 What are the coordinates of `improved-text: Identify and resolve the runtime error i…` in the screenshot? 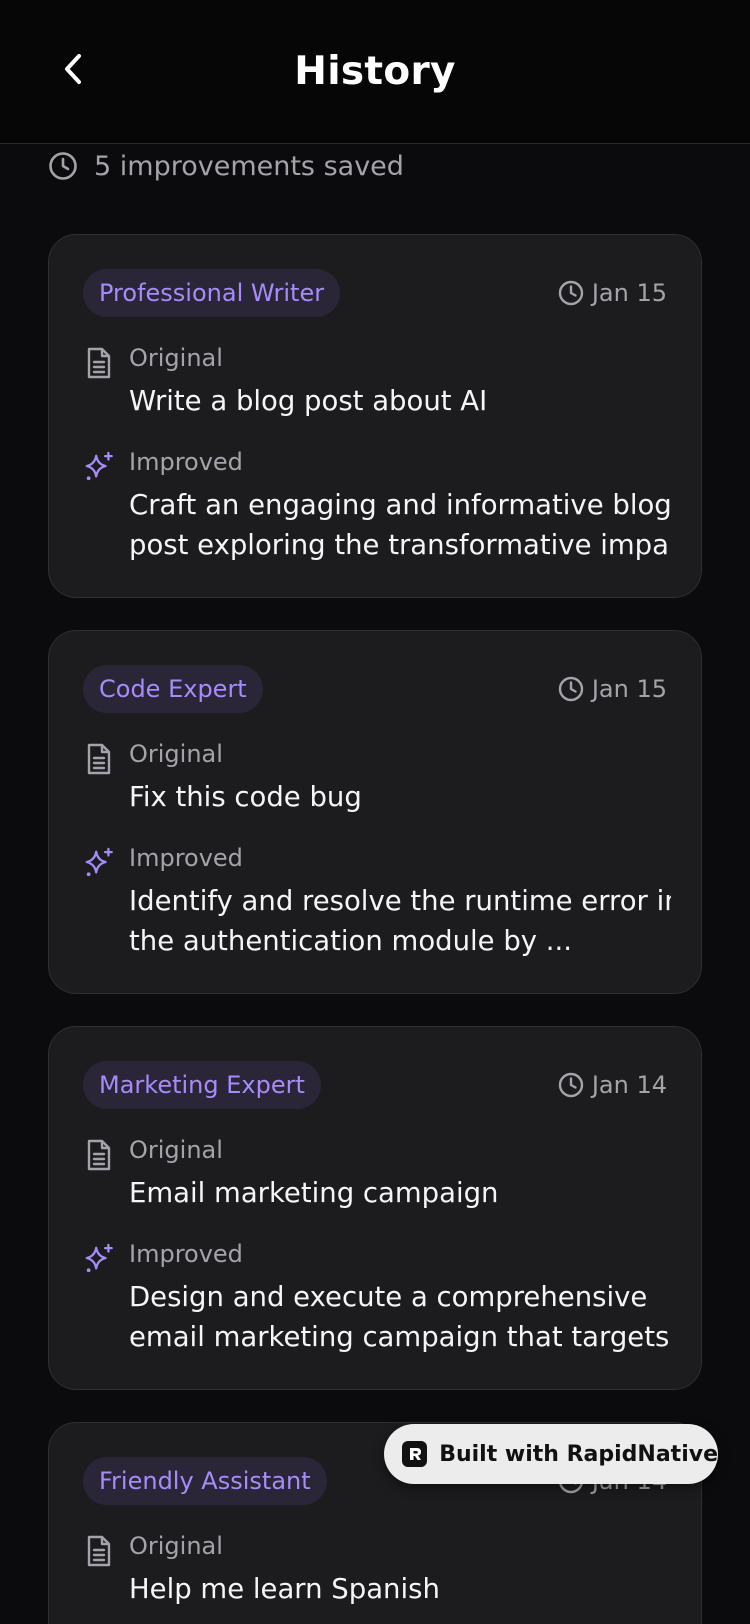 It's located at (400, 921).